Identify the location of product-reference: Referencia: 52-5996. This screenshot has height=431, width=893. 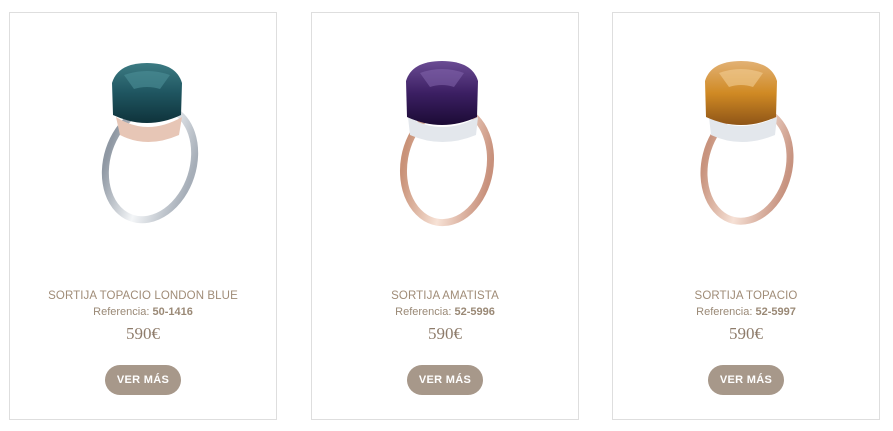
(445, 312).